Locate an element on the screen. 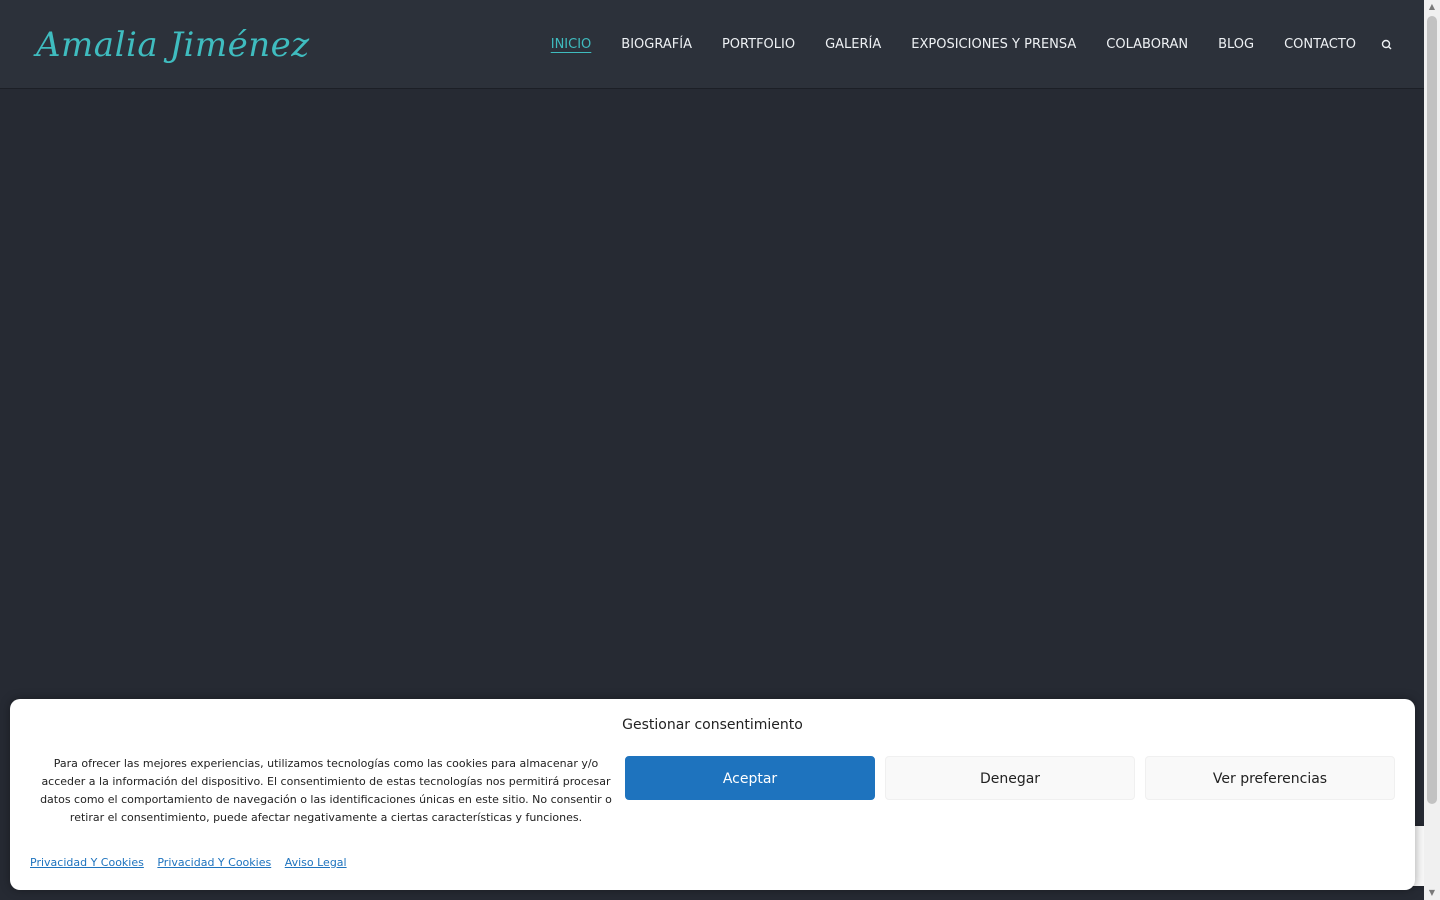  nav-item-colaboran: COLABORAN is located at coordinates (1147, 44).